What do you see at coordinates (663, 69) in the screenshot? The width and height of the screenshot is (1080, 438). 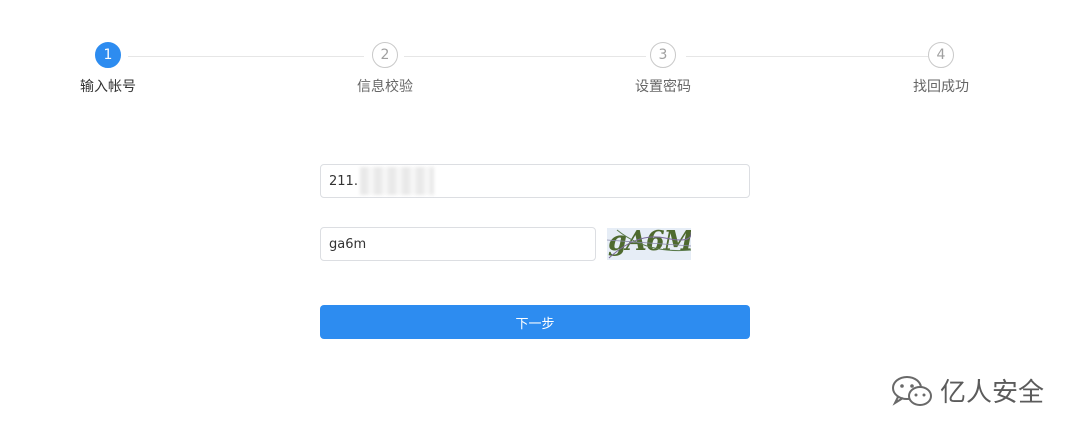 I see `step-3: 3 设置密码` at bounding box center [663, 69].